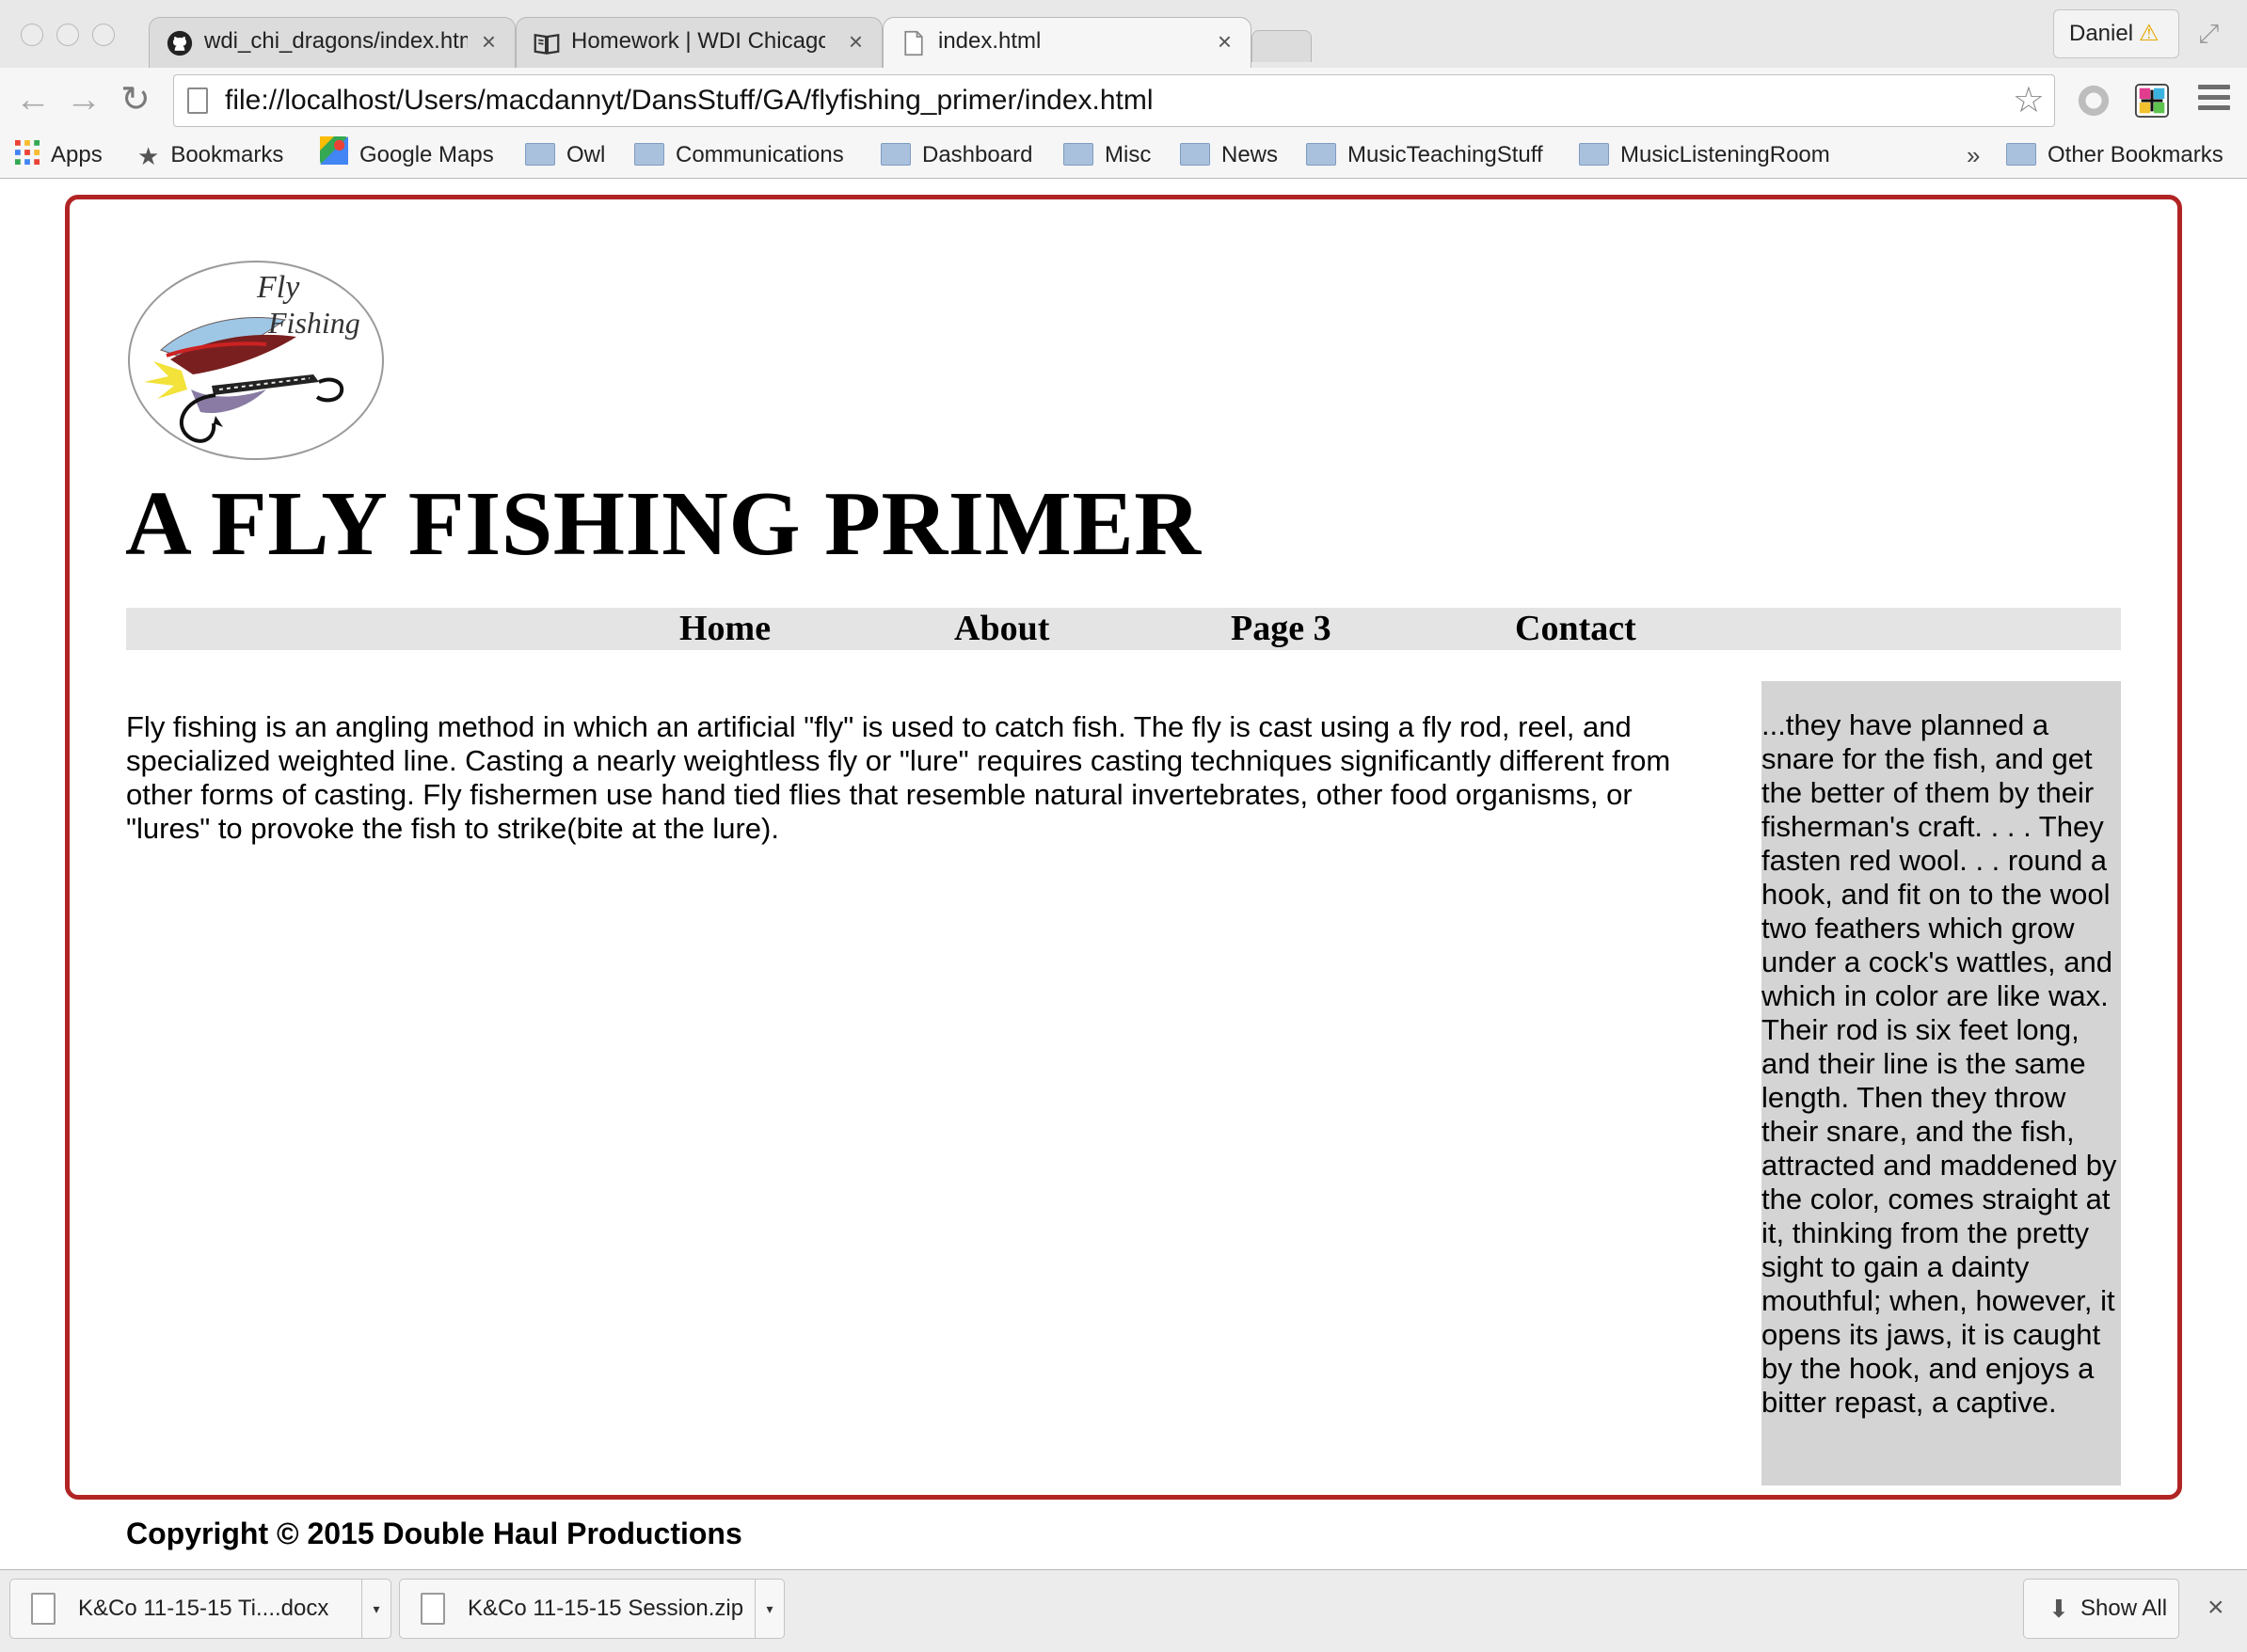  What do you see at coordinates (149, 156) in the screenshot?
I see `star-icon: ★` at bounding box center [149, 156].